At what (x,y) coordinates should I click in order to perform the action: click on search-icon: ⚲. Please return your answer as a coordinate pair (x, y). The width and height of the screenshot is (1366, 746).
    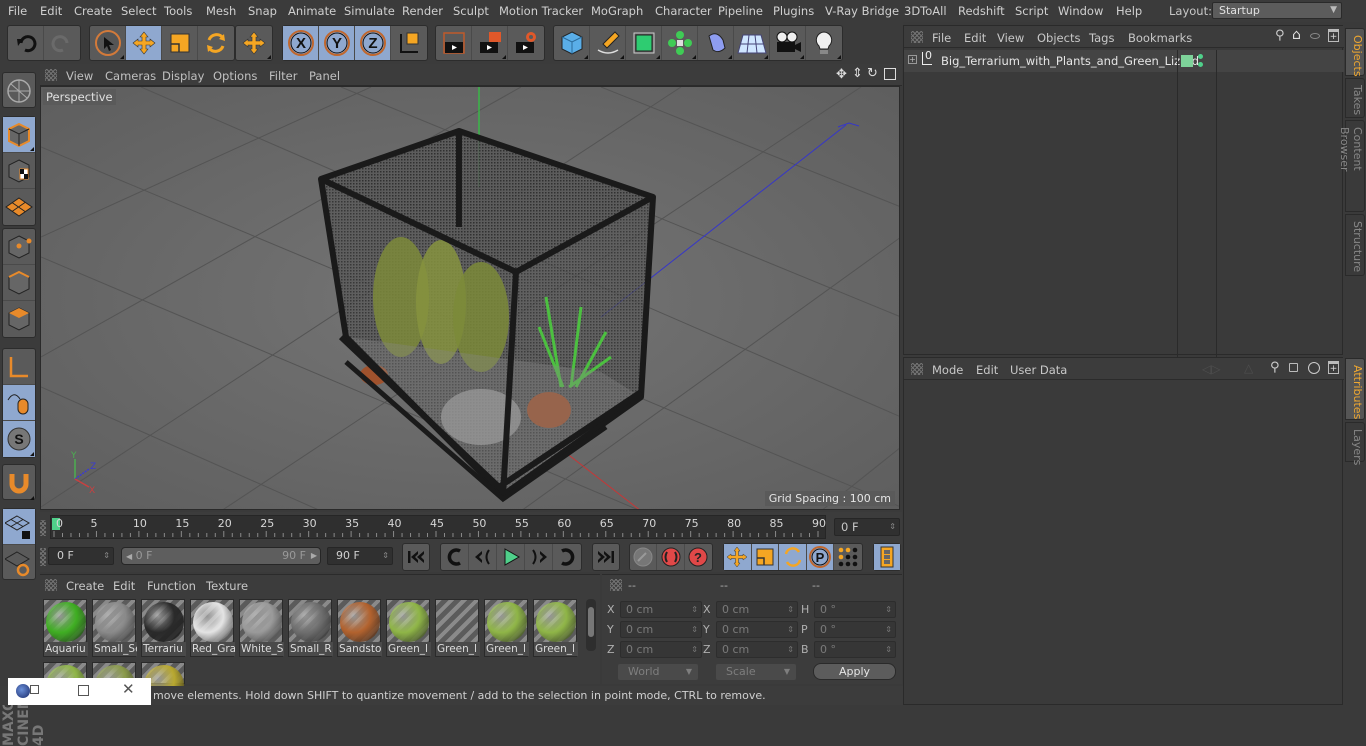
    Looking at the image, I should click on (1275, 367).